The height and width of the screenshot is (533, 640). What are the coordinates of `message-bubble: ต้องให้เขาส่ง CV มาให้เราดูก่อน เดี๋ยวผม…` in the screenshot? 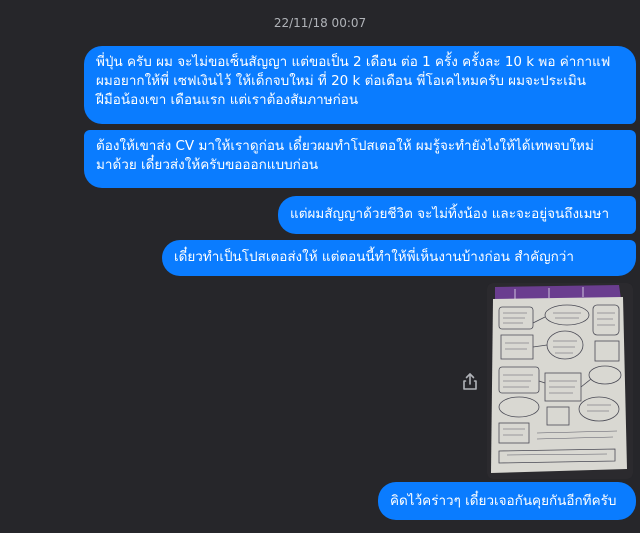 It's located at (360, 159).